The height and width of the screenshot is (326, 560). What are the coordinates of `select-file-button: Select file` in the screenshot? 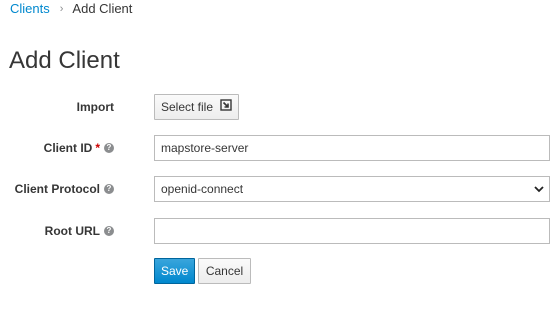 It's located at (196, 107).